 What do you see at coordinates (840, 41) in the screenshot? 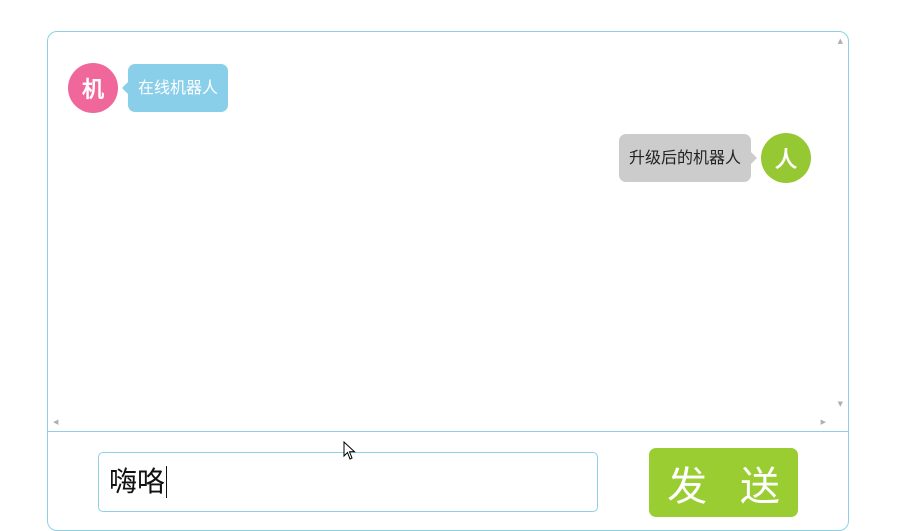
I see `scroll-up-arrow-icon: ▲` at bounding box center [840, 41].